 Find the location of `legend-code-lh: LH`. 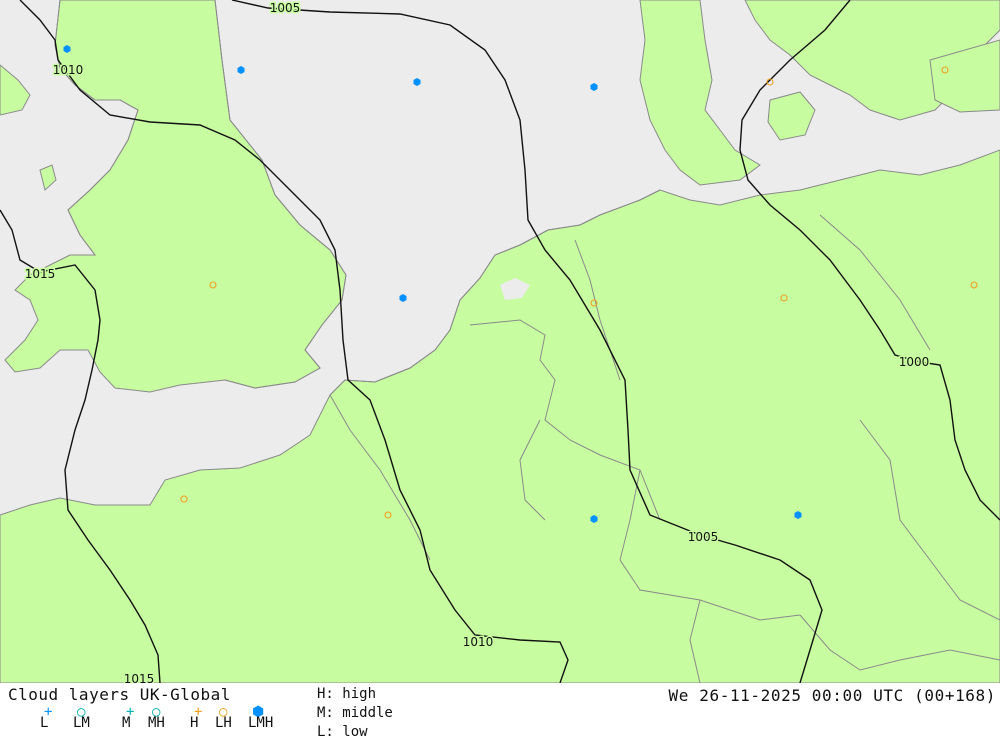

legend-code-lh: LH is located at coordinates (223, 723).